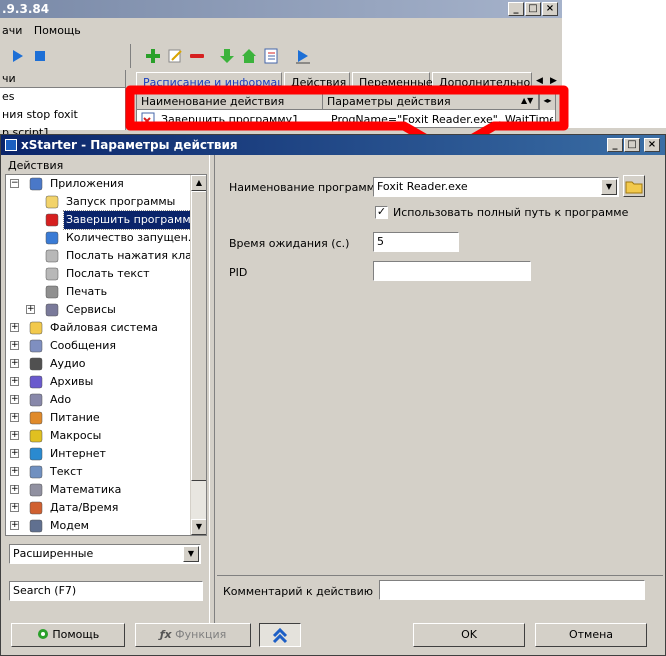  I want to click on list-item: ния stop foxit, so click(62, 115).